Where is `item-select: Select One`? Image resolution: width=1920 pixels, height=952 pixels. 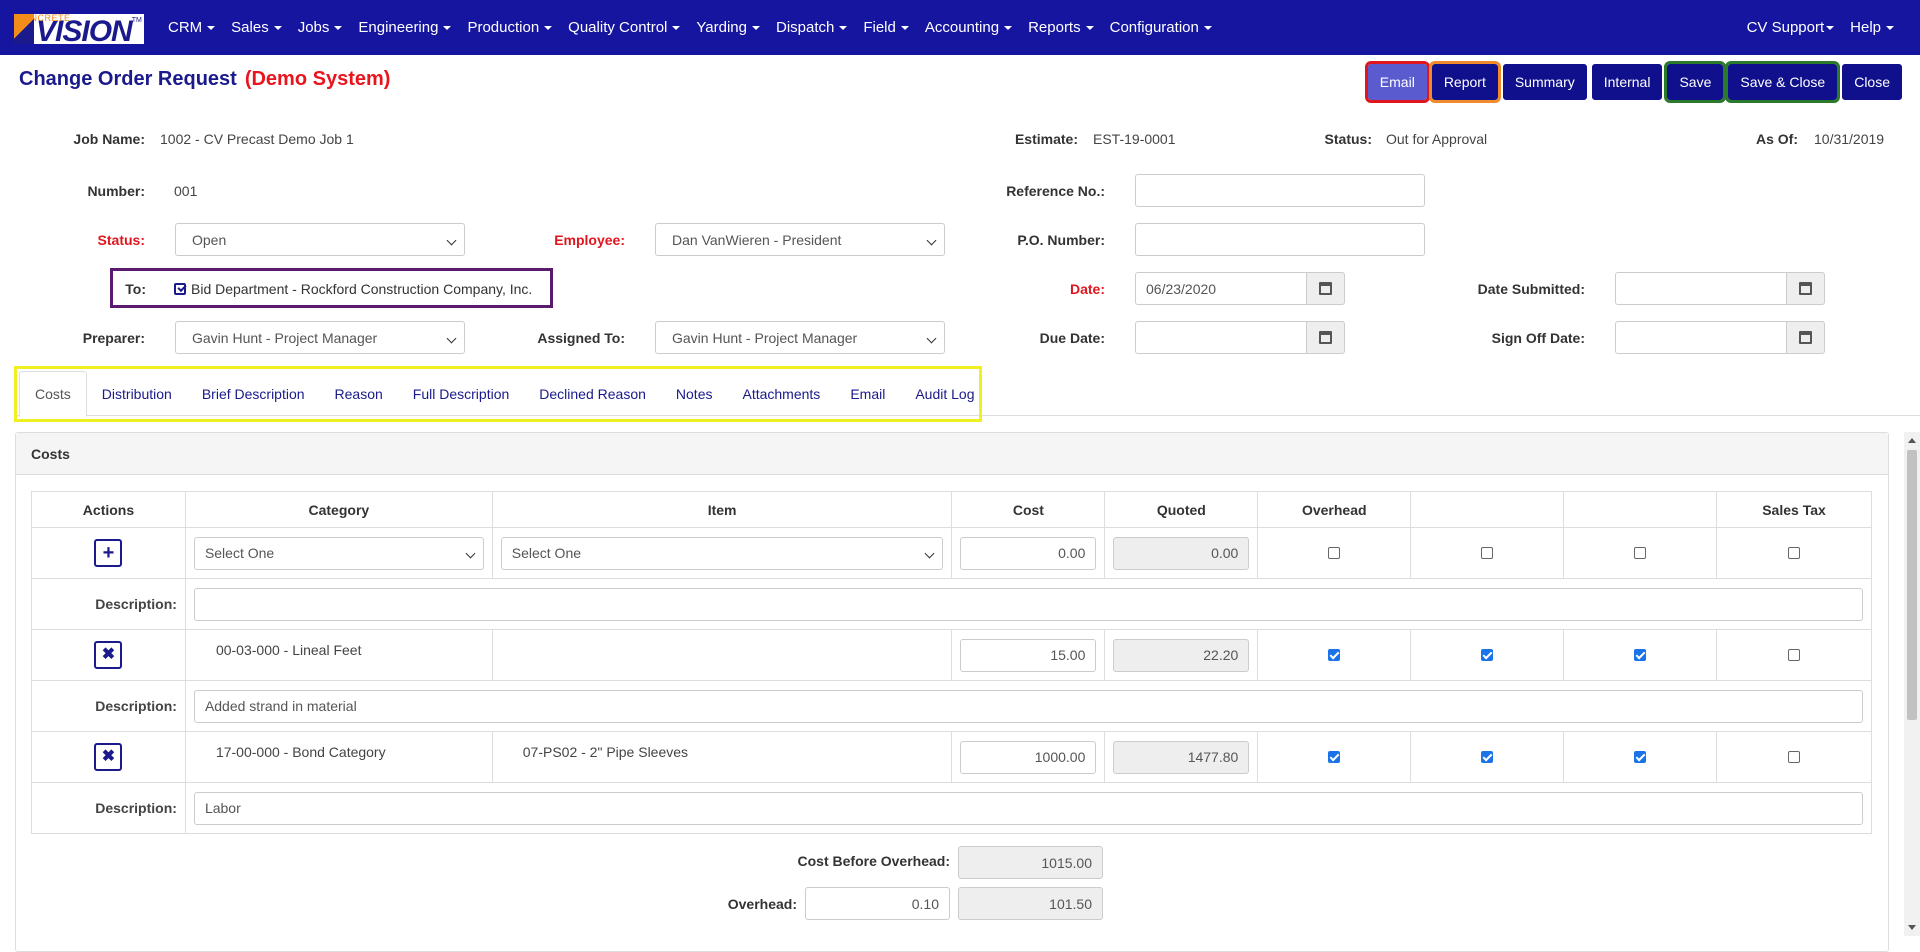 item-select: Select One is located at coordinates (722, 553).